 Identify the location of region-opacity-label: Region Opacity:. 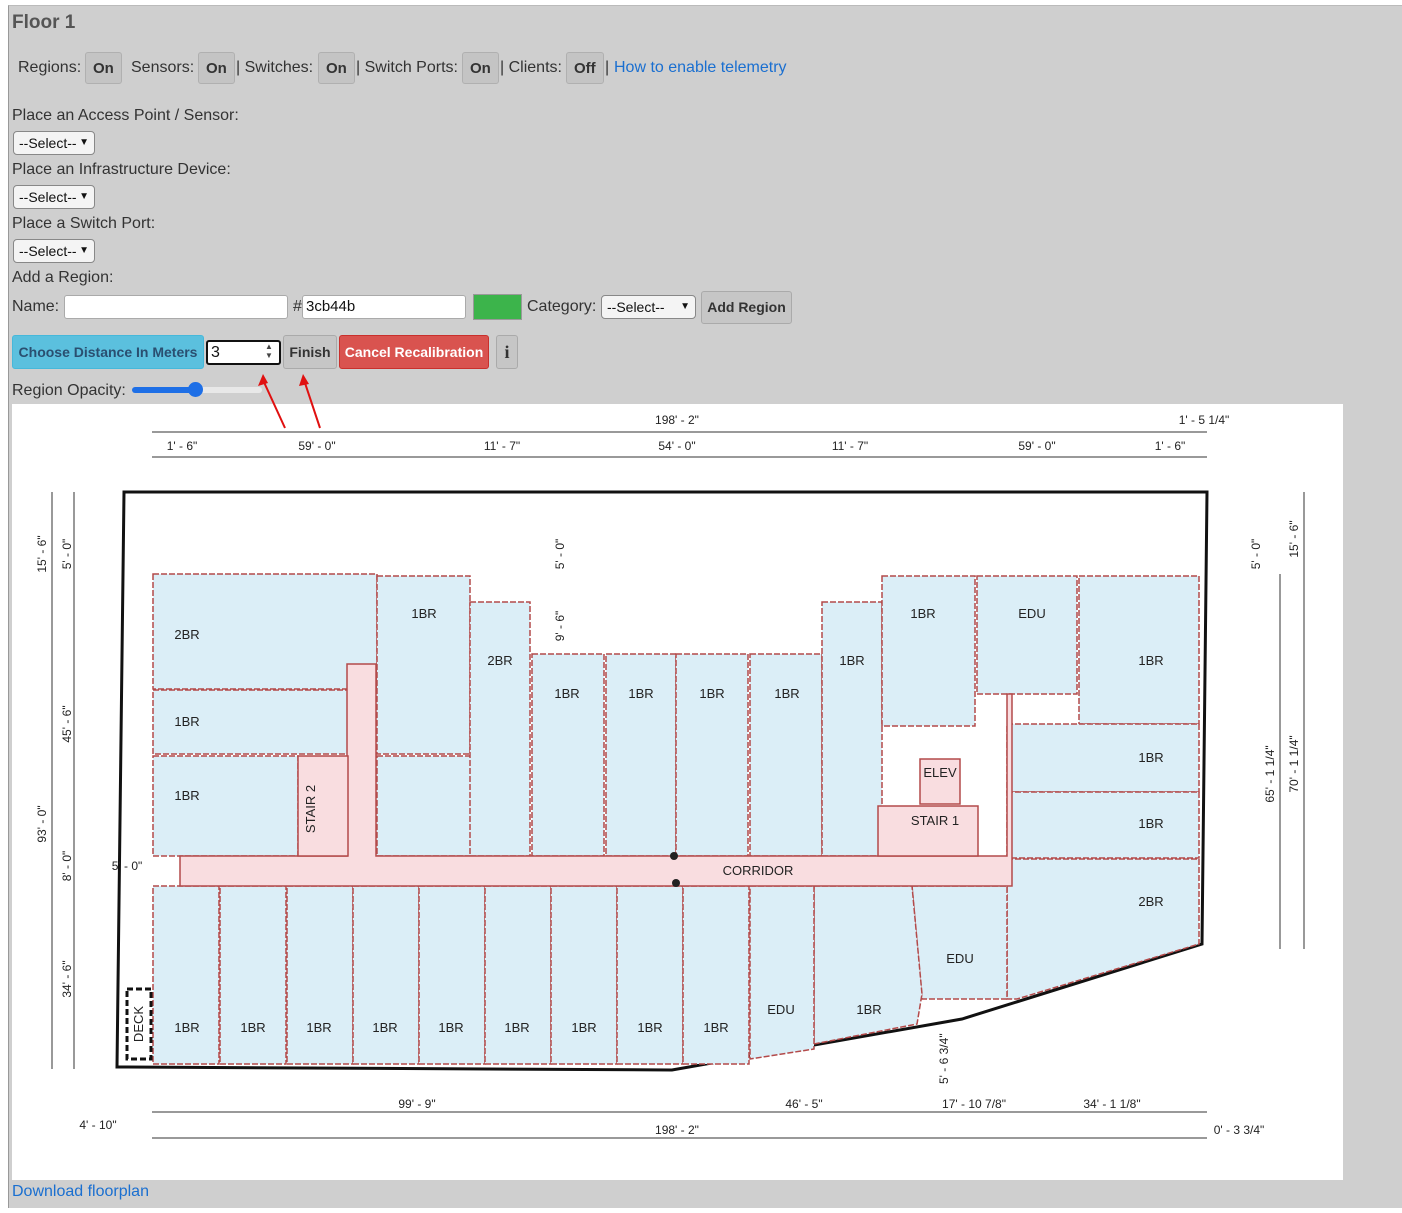
(69, 390).